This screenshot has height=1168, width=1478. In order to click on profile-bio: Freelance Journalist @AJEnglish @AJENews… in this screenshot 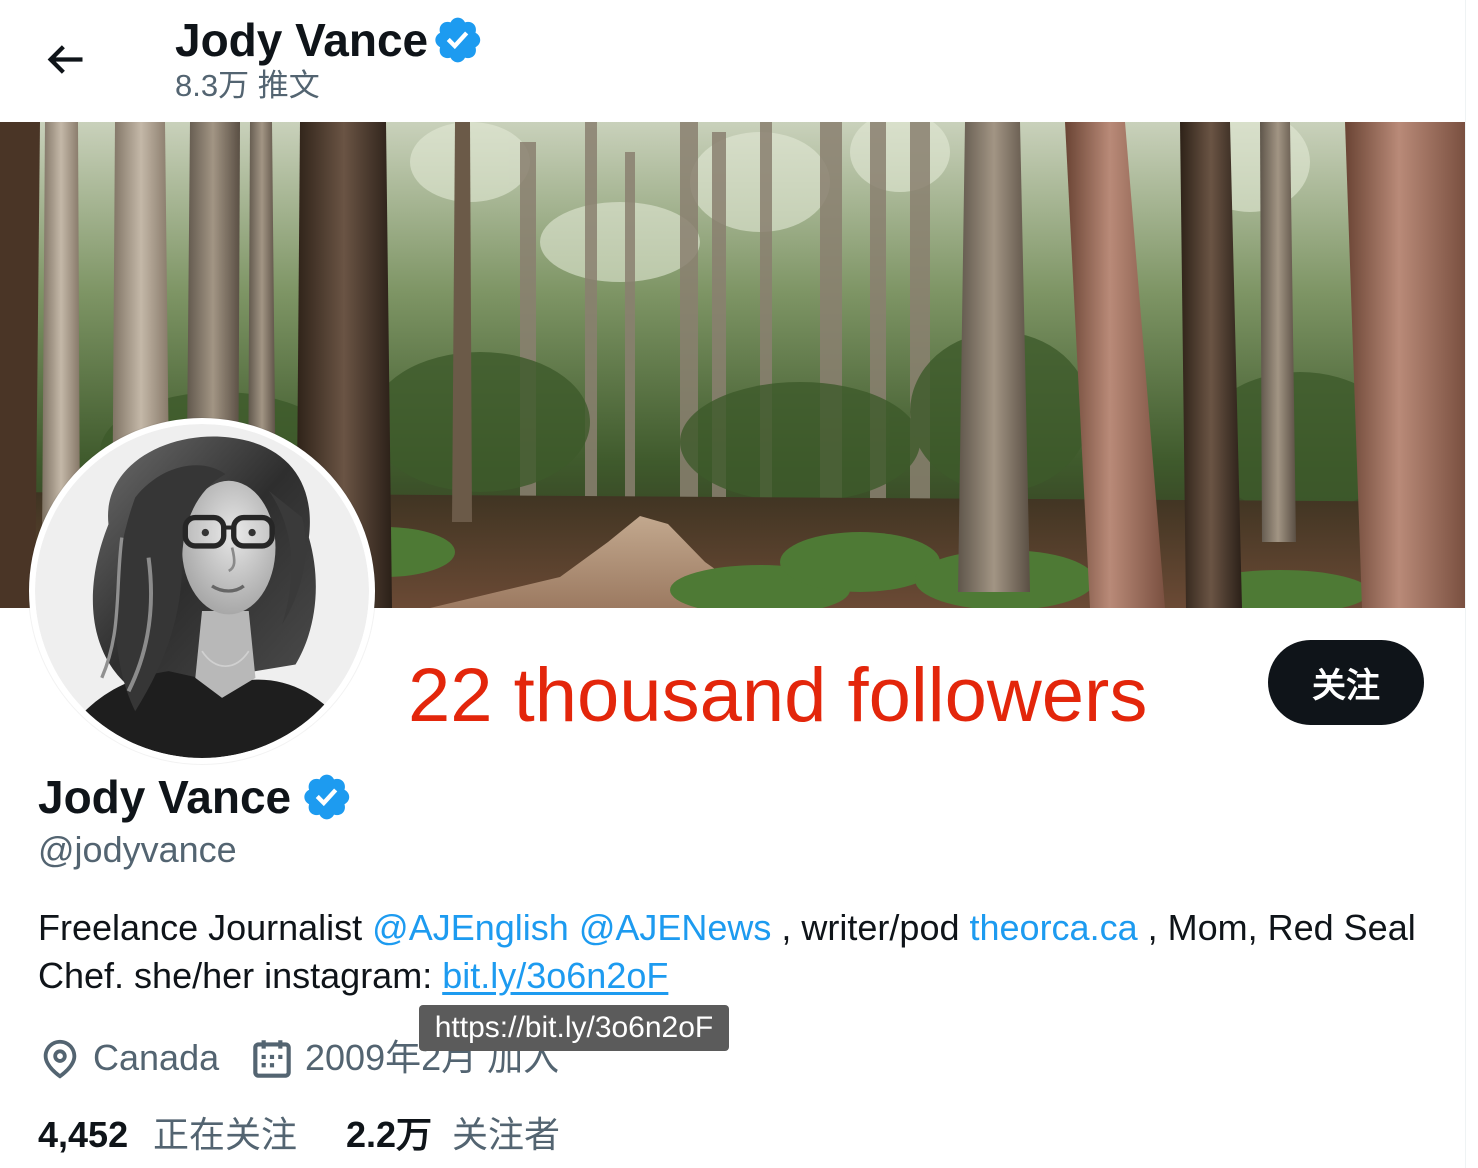, I will do `click(727, 952)`.